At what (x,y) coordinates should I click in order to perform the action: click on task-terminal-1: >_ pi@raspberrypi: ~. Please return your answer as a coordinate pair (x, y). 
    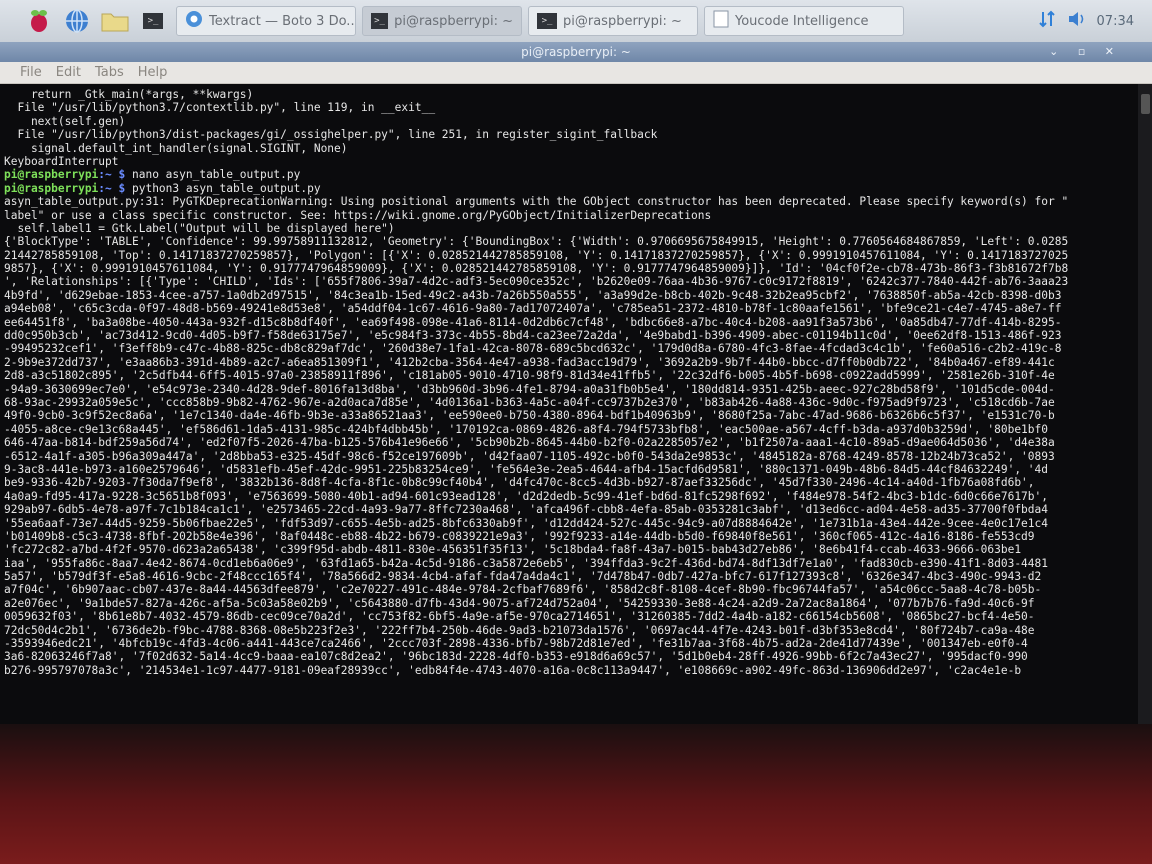
    Looking at the image, I should click on (442, 21).